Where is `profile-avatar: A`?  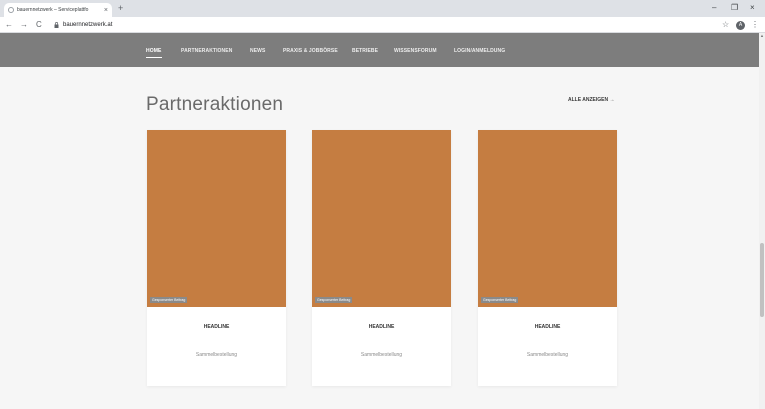 profile-avatar: A is located at coordinates (740, 25).